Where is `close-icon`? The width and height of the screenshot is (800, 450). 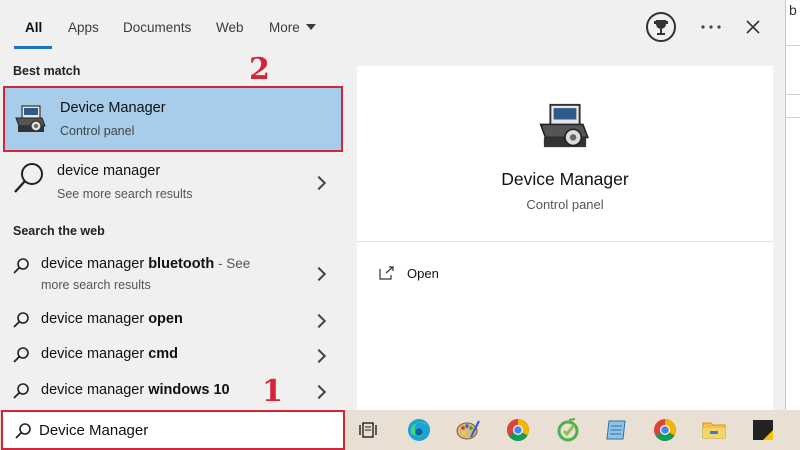 close-icon is located at coordinates (753, 27).